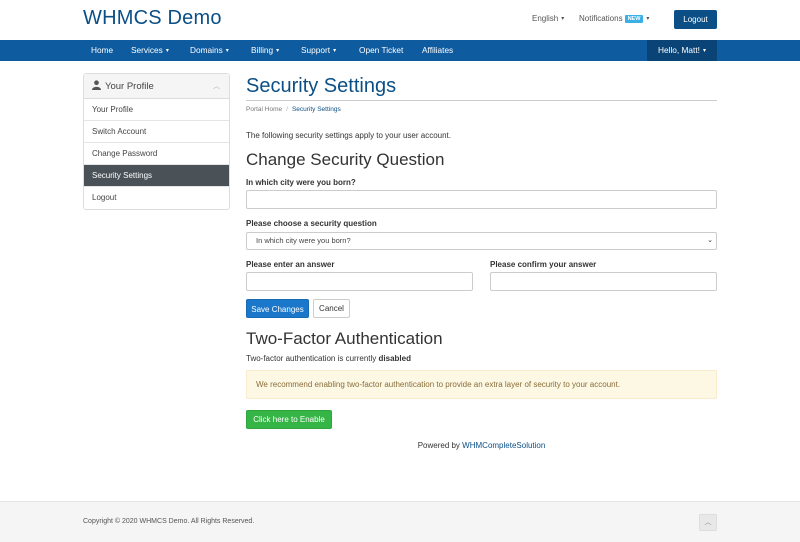 The image size is (800, 542). What do you see at coordinates (543, 264) in the screenshot?
I see `confirm-answer-label: Please confirm your answer` at bounding box center [543, 264].